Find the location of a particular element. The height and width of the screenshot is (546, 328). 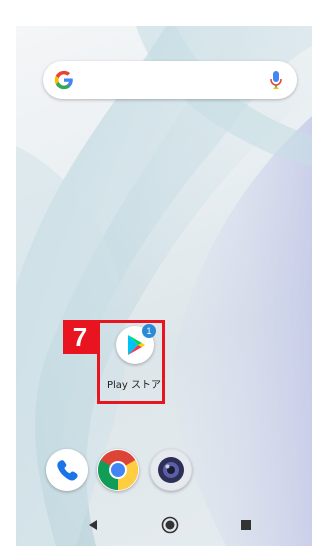

recents-icon is located at coordinates (246, 525).